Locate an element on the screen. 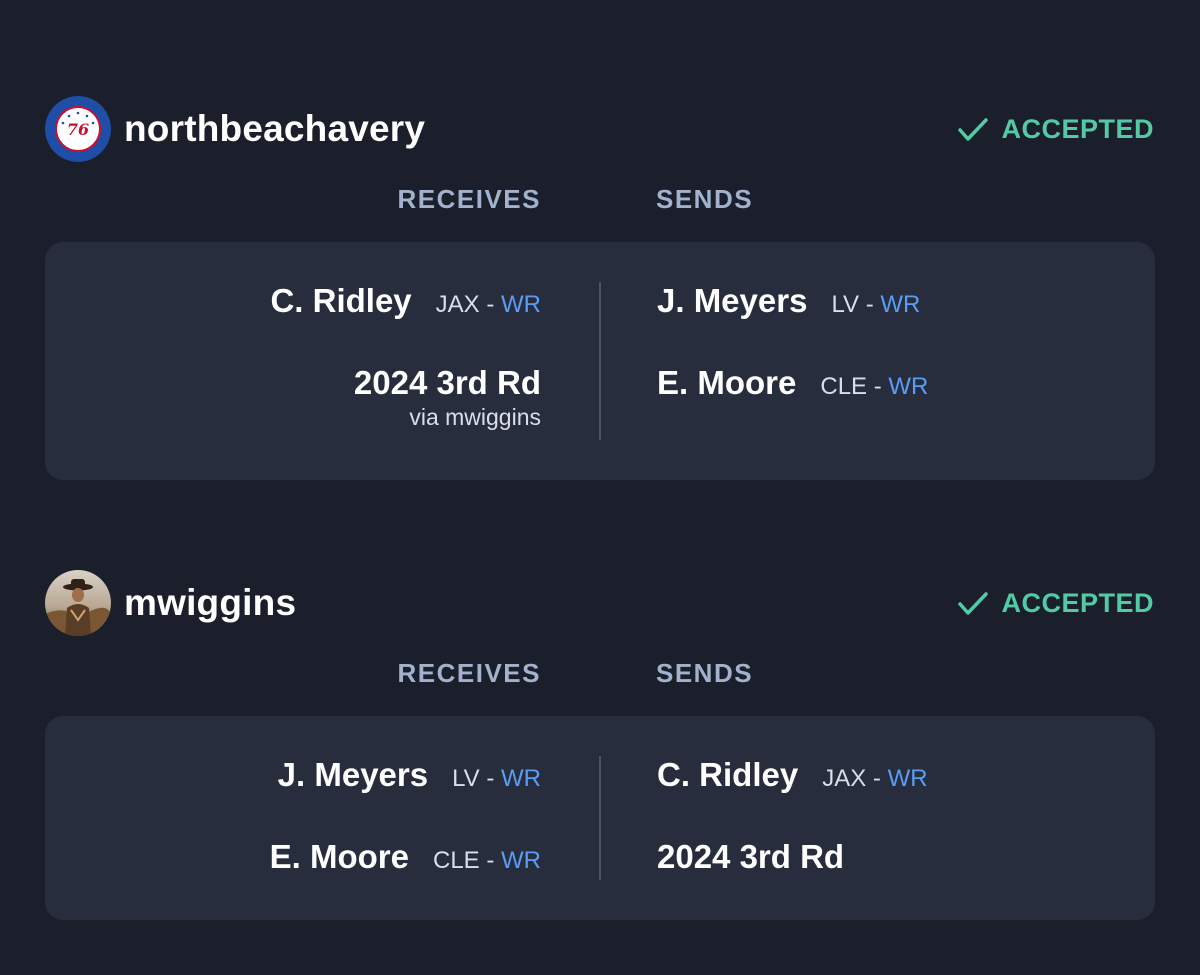 The width and height of the screenshot is (1200, 975). user-avatar: 76 is located at coordinates (78, 129).